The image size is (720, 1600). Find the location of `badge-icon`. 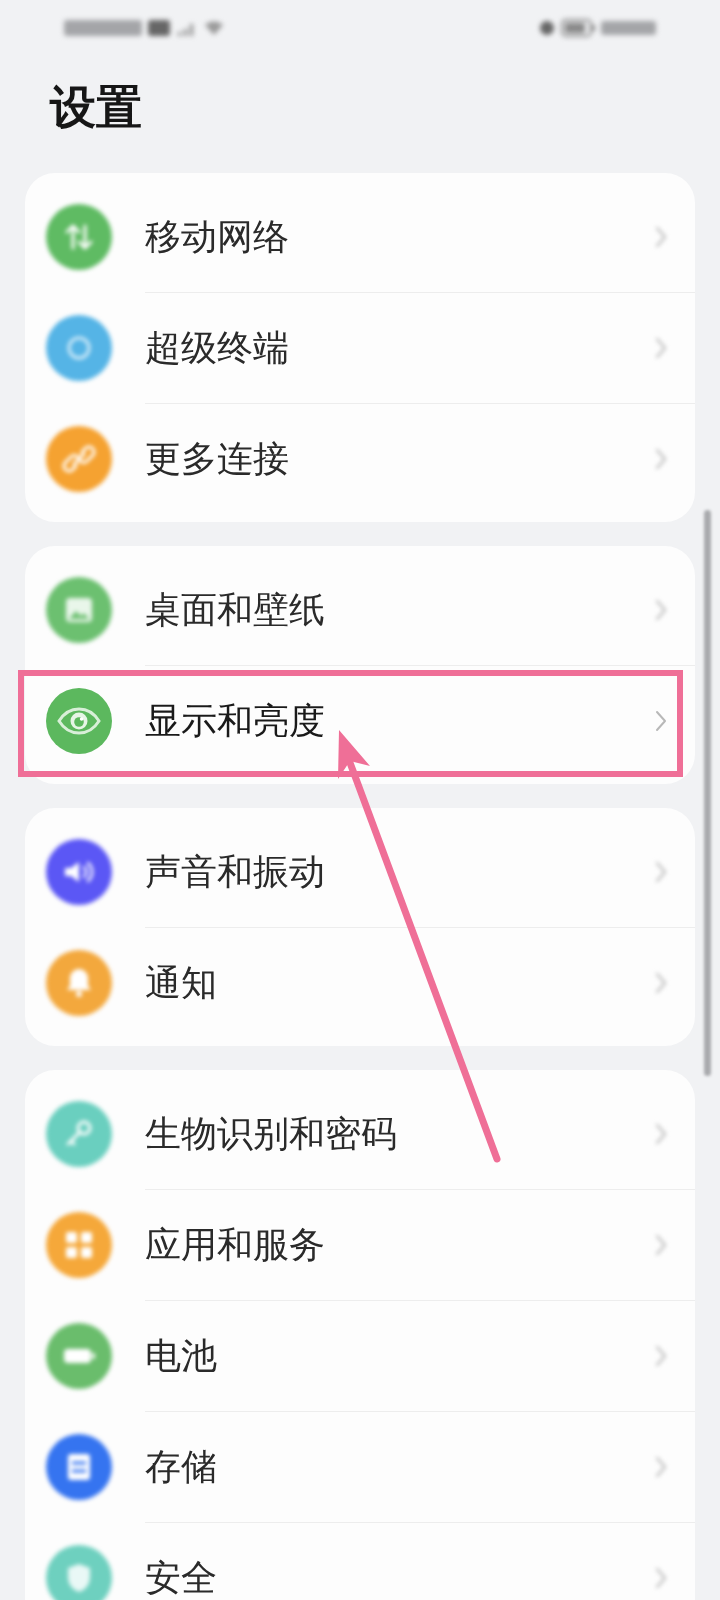

badge-icon is located at coordinates (159, 28).